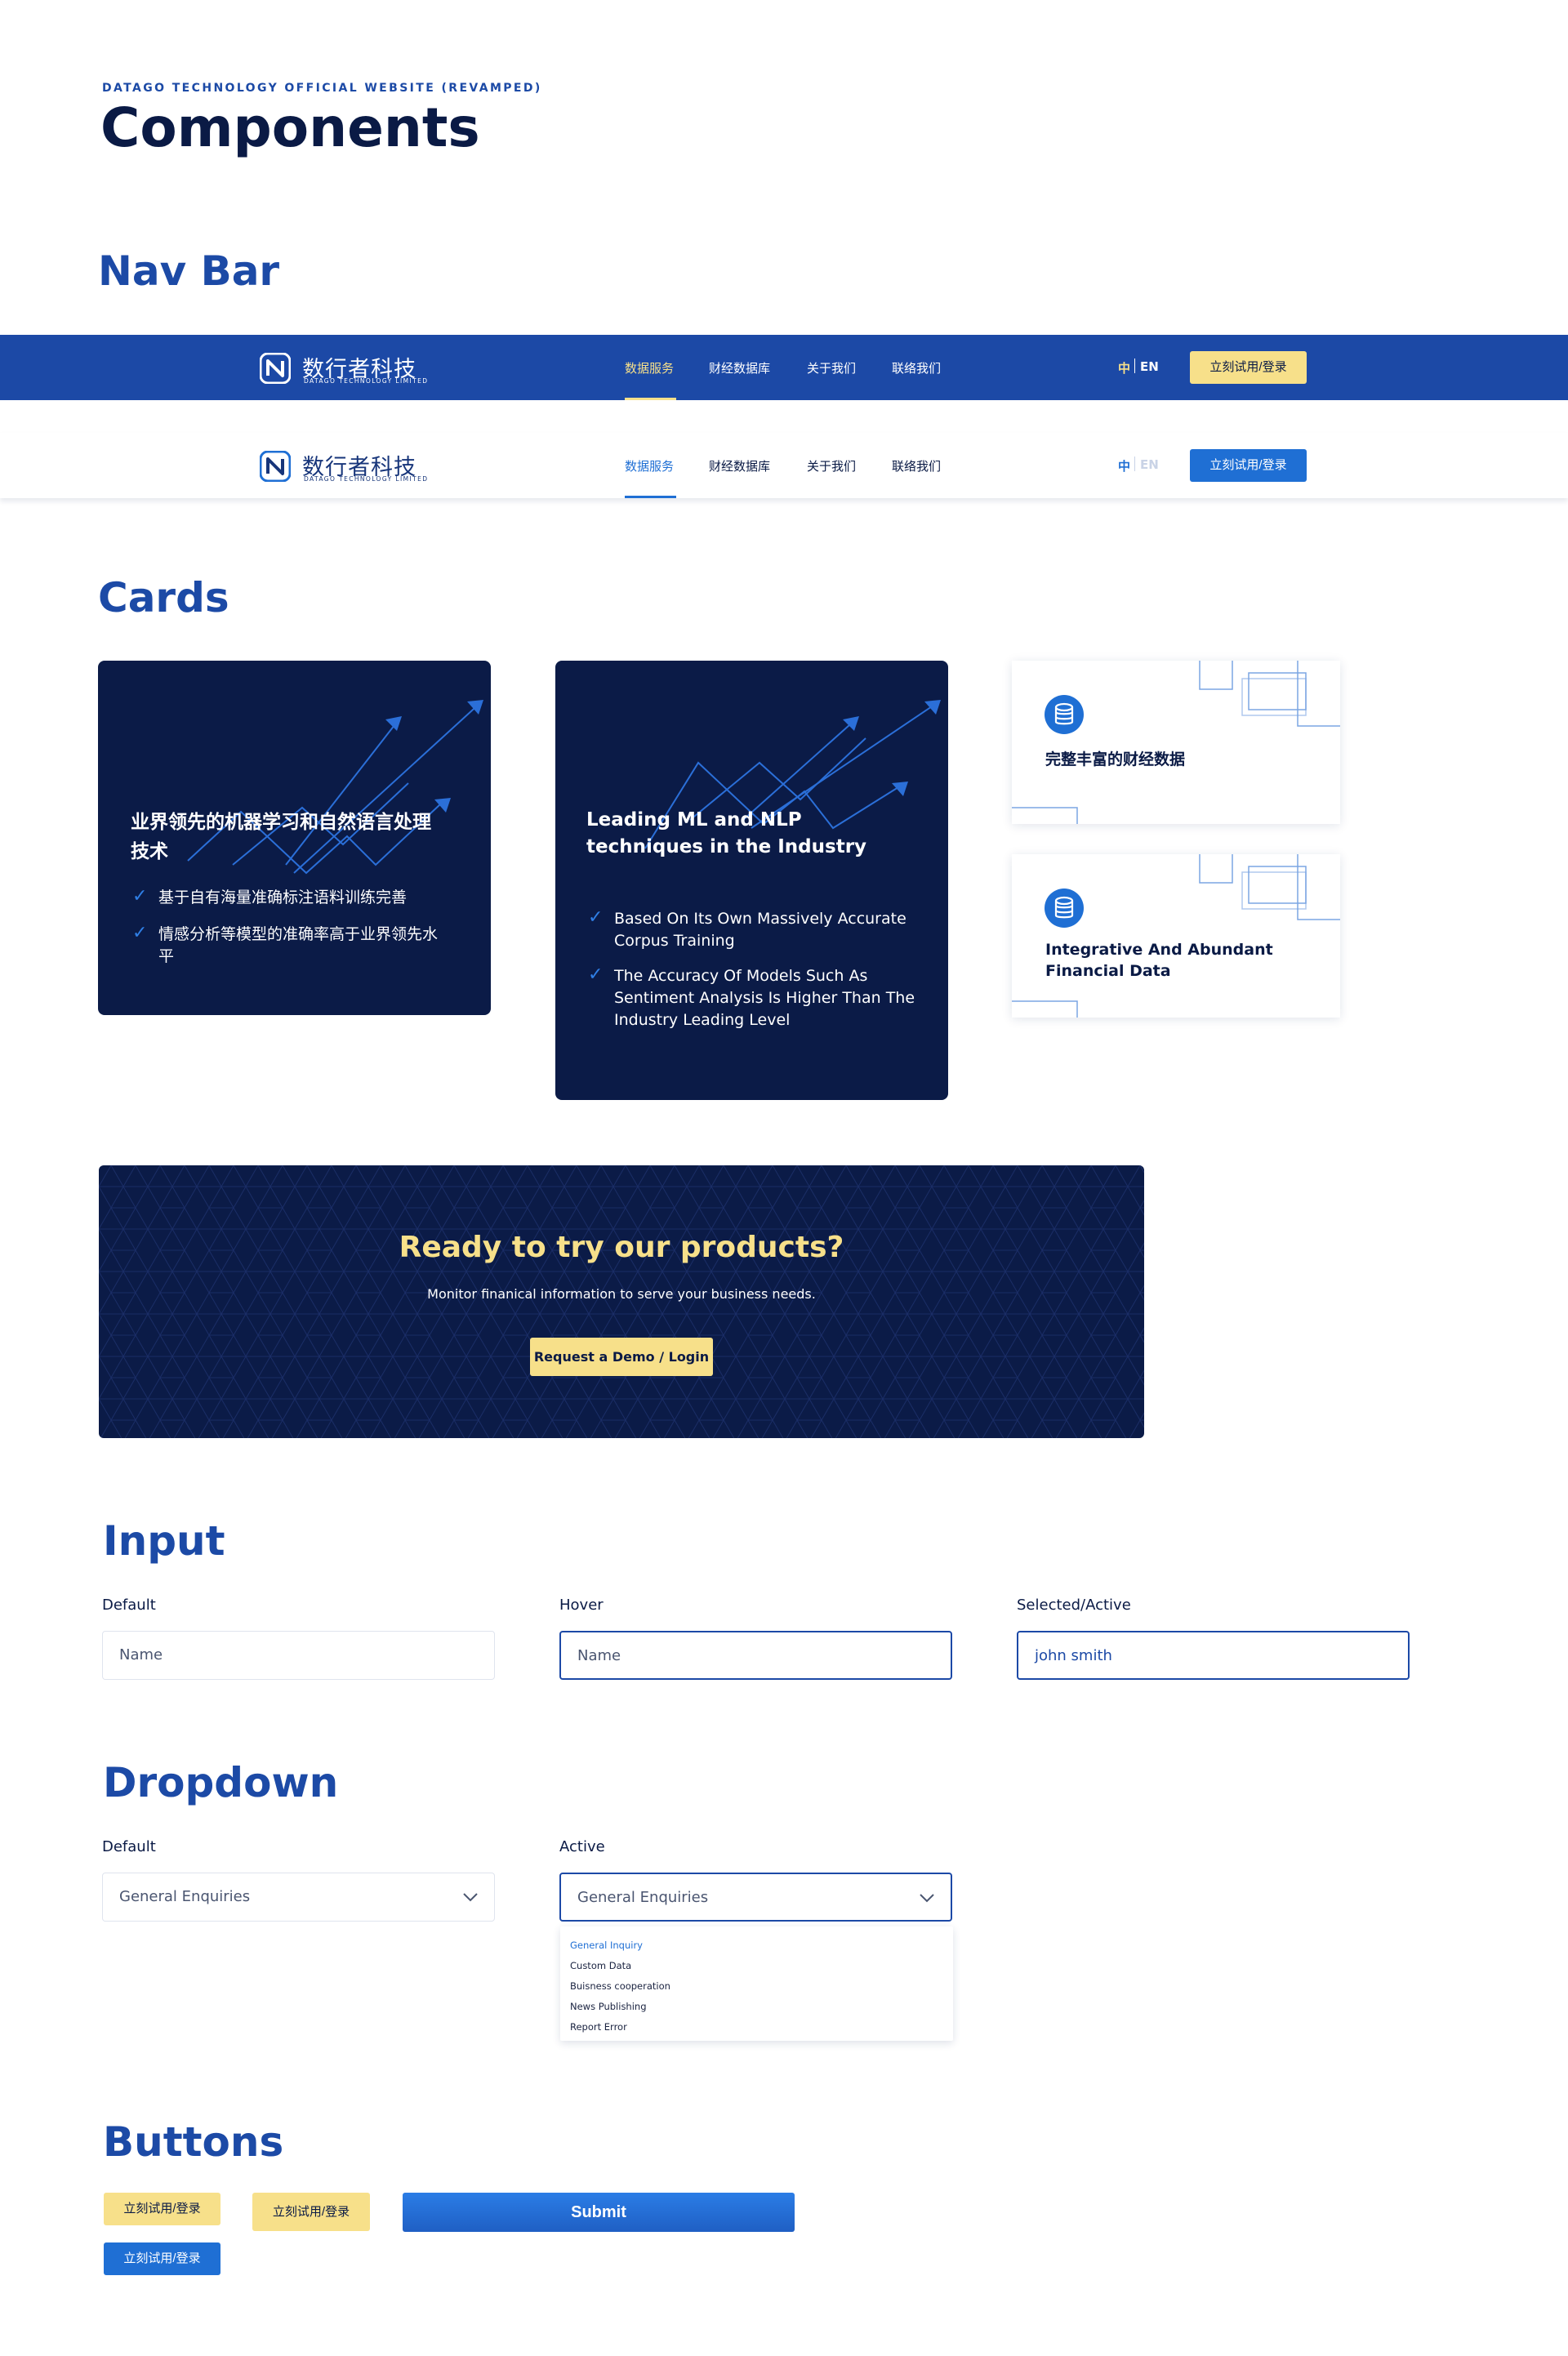 The image size is (1568, 2356). I want to click on card-title-line2: 技术, so click(149, 852).